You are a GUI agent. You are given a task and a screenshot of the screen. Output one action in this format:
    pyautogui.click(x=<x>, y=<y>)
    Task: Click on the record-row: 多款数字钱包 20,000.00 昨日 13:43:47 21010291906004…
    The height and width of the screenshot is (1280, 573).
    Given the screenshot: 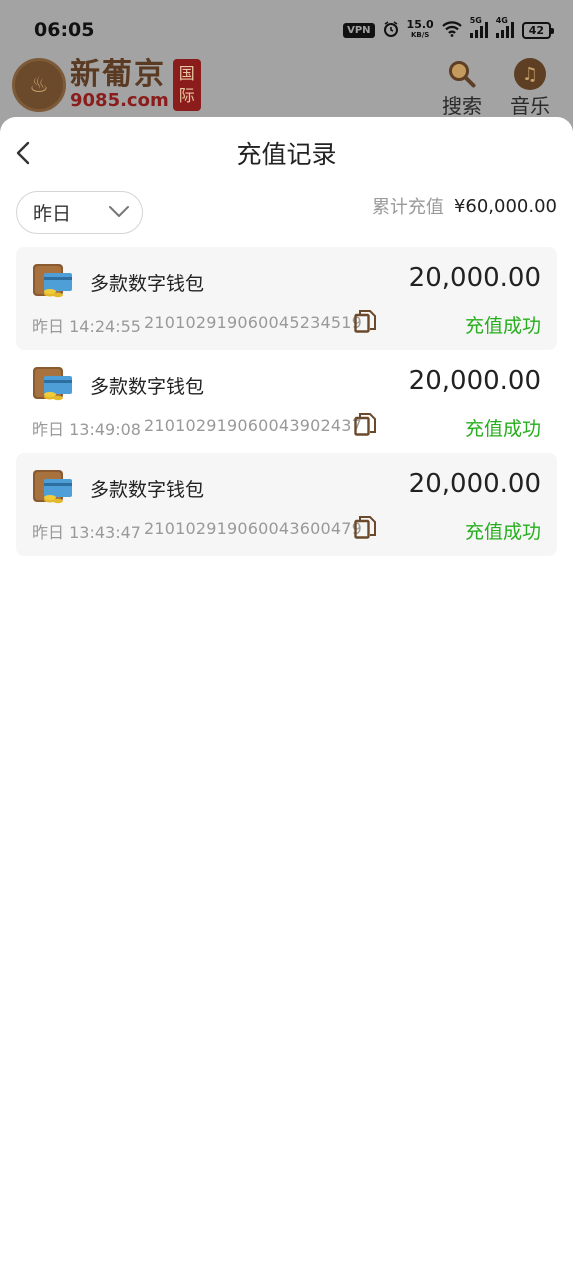 What is the action you would take?
    pyautogui.click(x=286, y=504)
    